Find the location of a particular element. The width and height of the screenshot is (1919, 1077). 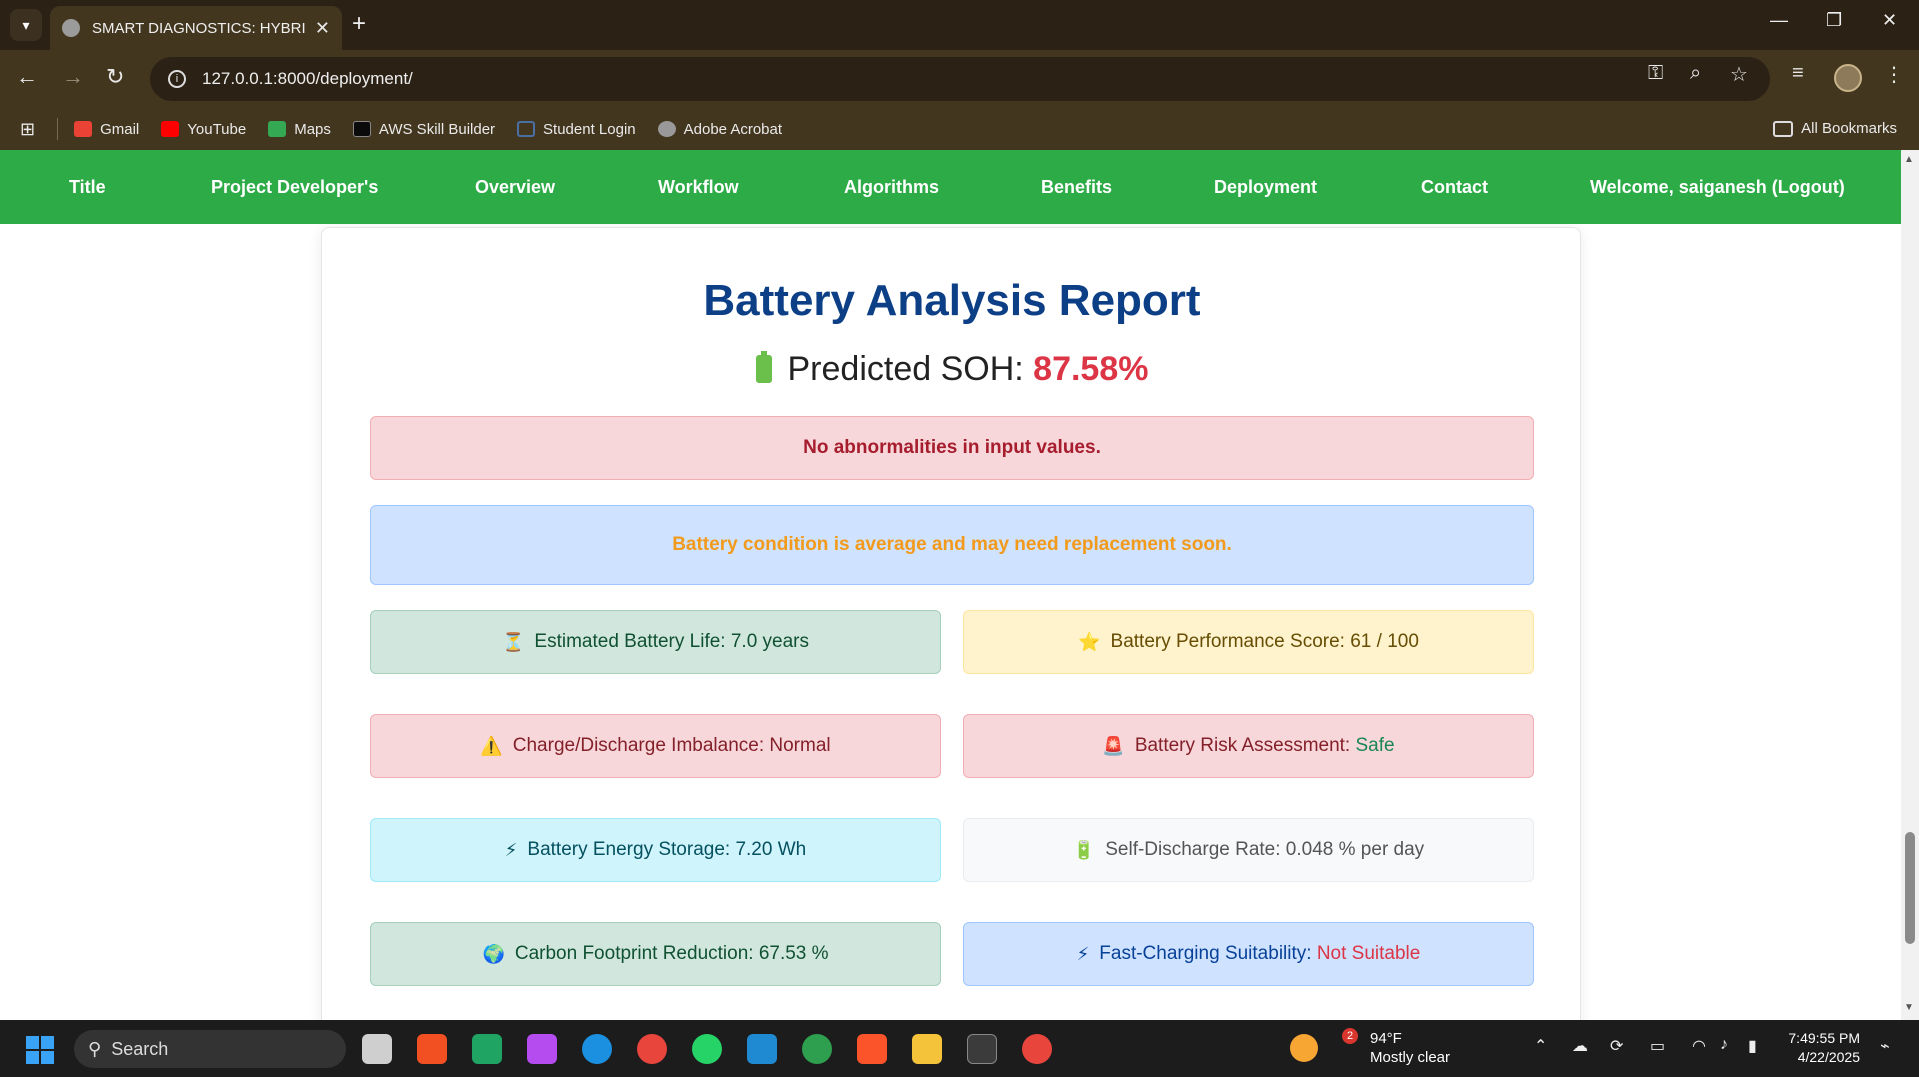

reload-icon: ↻ is located at coordinates (115, 77).